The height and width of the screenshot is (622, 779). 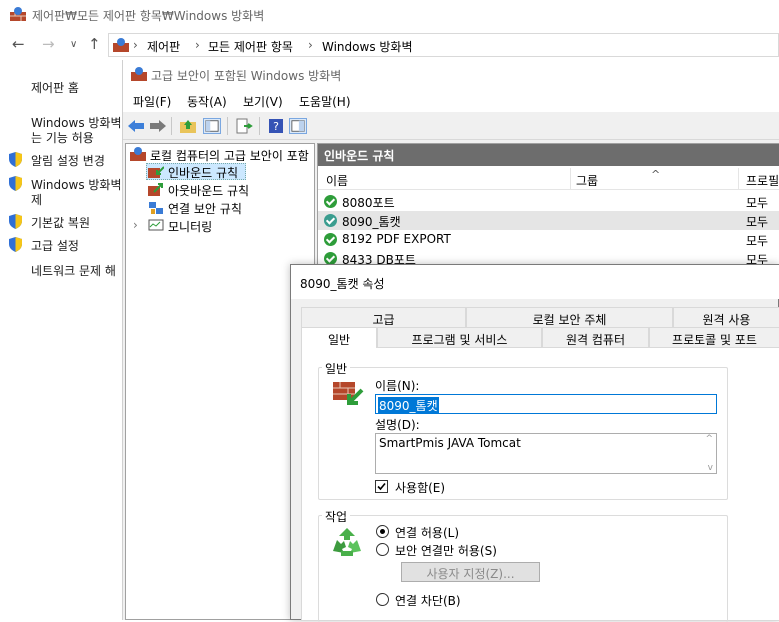 I want to click on tree-item-outbound: 아웃바운드 규칙, so click(x=208, y=190).